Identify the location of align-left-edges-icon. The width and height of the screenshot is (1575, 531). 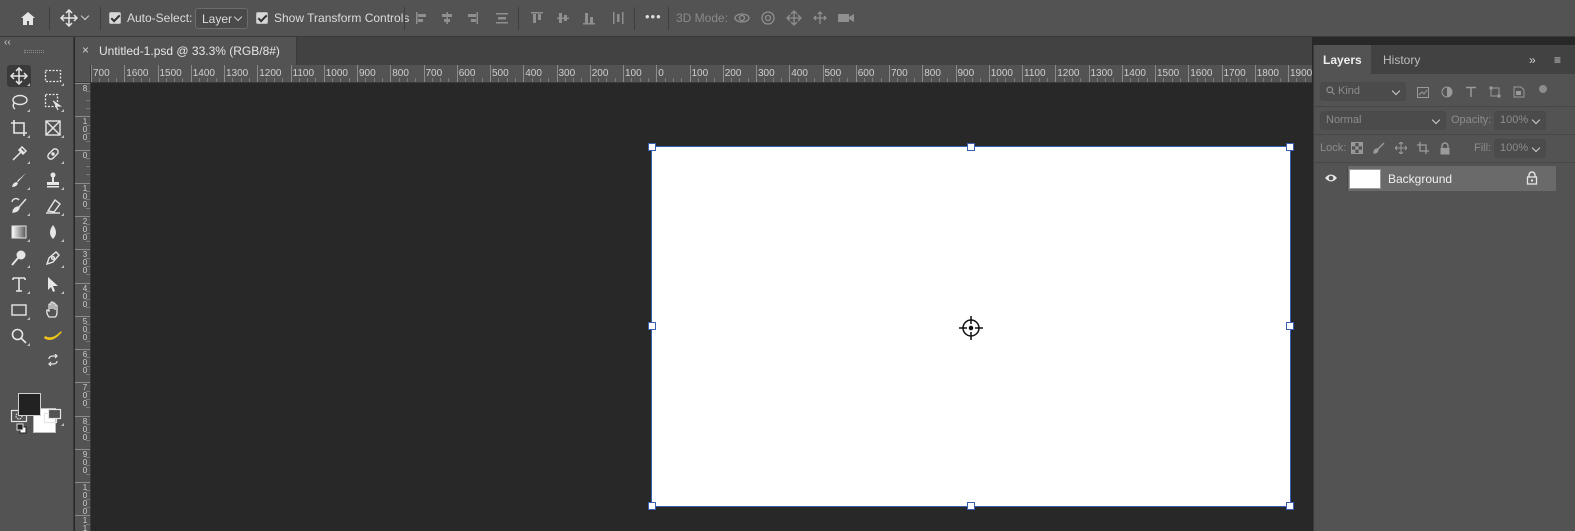
(422, 18).